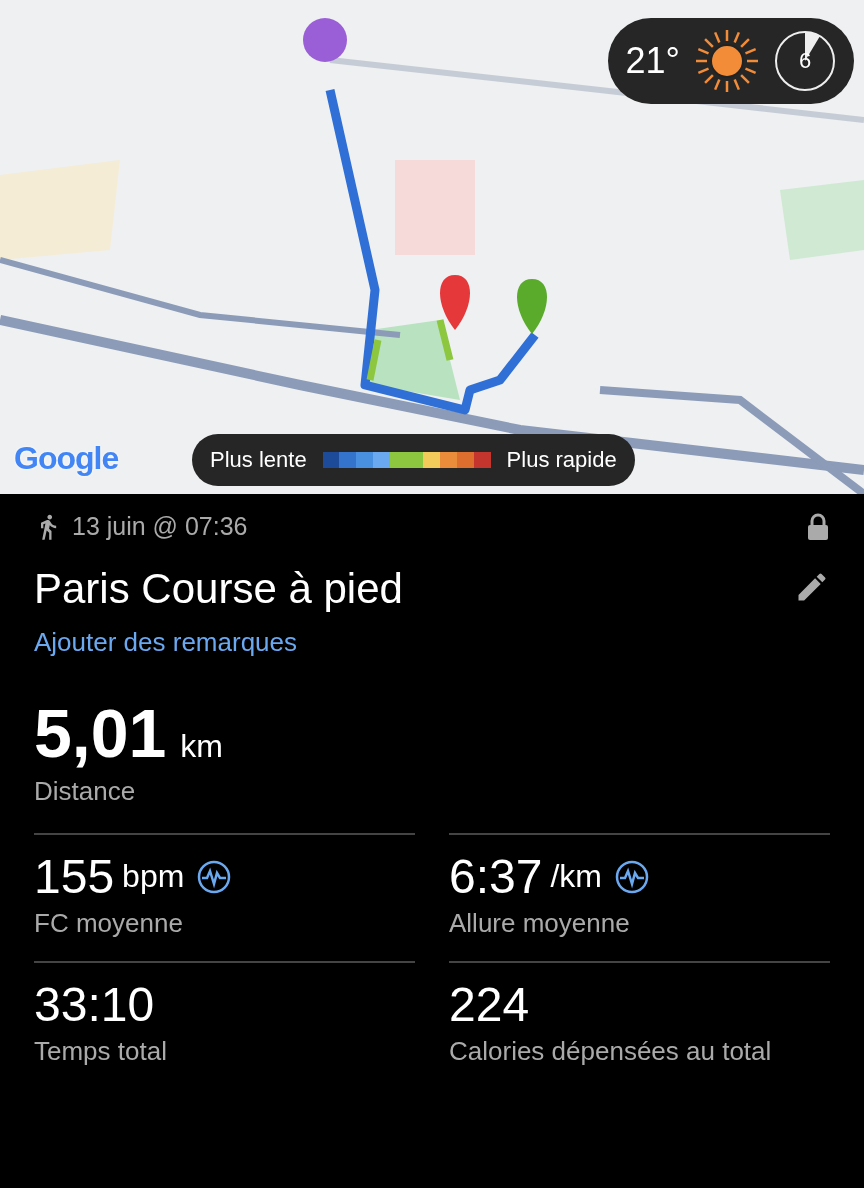  Describe the element at coordinates (489, 1004) in the screenshot. I see `stat-value: 224` at that location.